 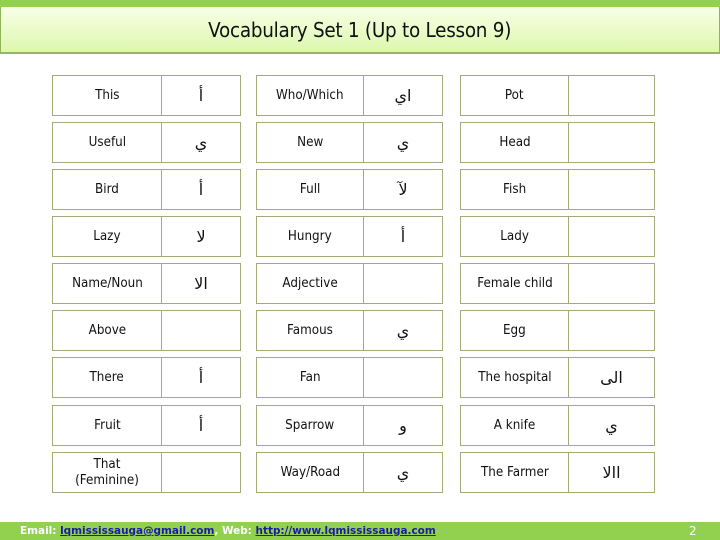 I want to click on english-word: Bird, so click(x=107, y=189).